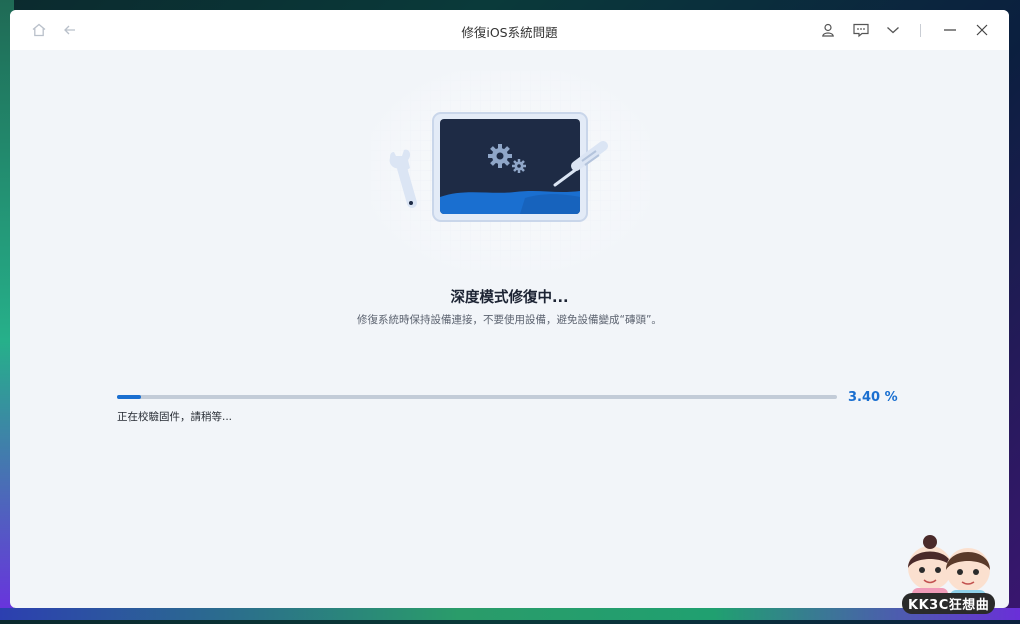 The image size is (1020, 624). What do you see at coordinates (893, 30) in the screenshot?
I see `chevron-down-icon` at bounding box center [893, 30].